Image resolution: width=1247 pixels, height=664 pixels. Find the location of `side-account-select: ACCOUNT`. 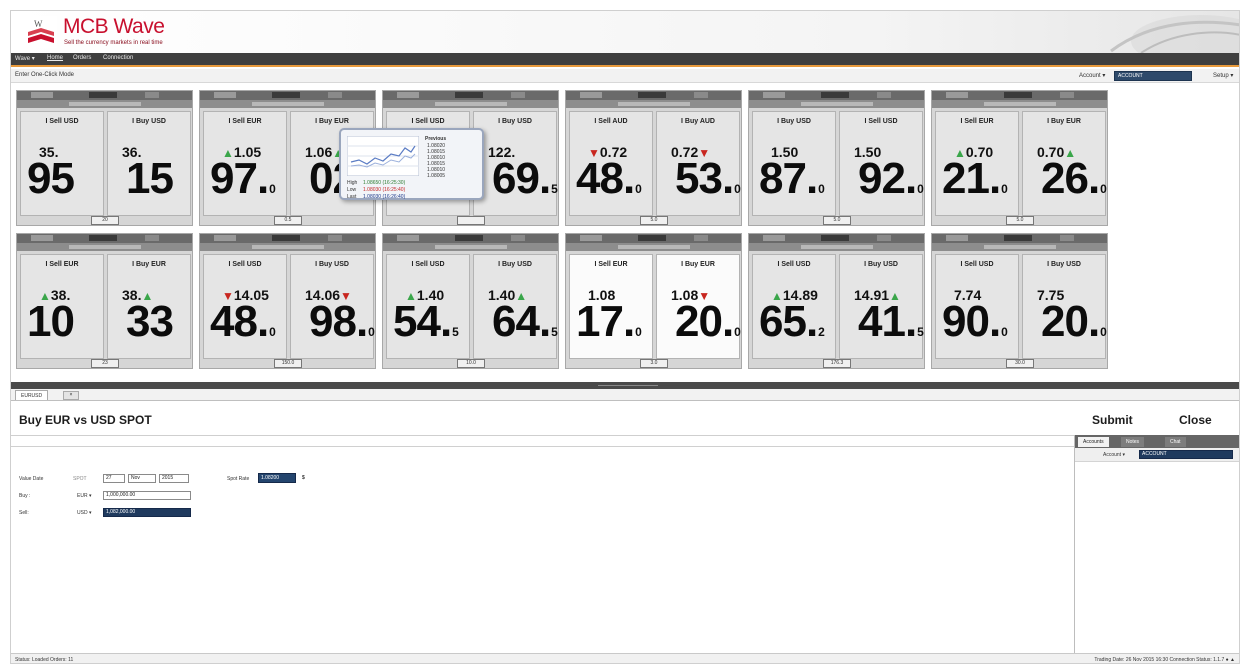

side-account-select: ACCOUNT is located at coordinates (1186, 454).